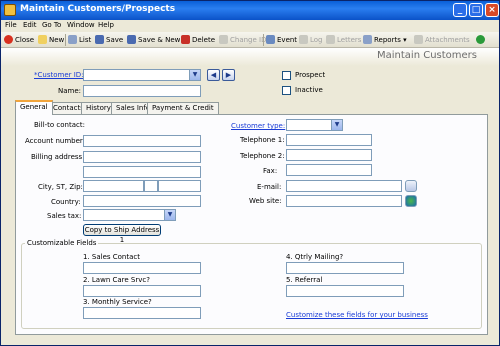 The height and width of the screenshot is (346, 500). What do you see at coordinates (151, 186) in the screenshot?
I see `state-field` at bounding box center [151, 186].